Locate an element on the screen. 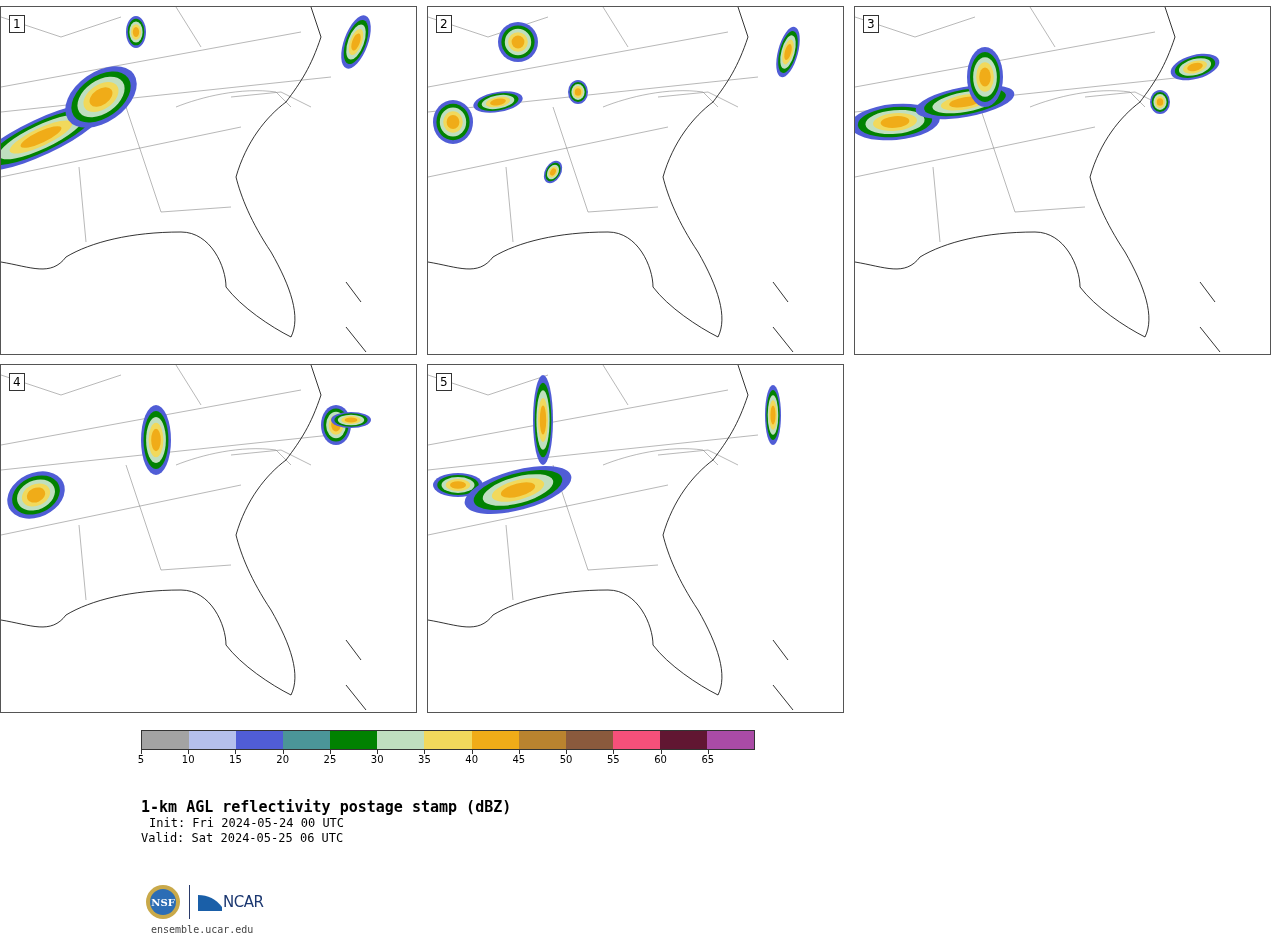 This screenshot has width=1280, height=936. logo-text: NSF is located at coordinates (163, 902).